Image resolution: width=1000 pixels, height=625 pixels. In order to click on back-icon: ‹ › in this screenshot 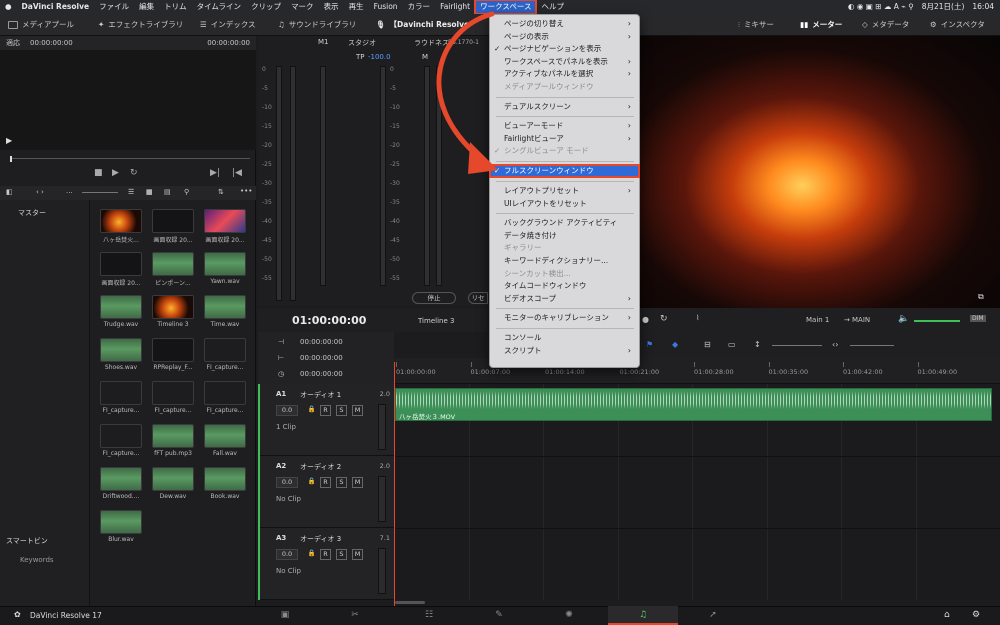, I will do `click(40, 192)`.